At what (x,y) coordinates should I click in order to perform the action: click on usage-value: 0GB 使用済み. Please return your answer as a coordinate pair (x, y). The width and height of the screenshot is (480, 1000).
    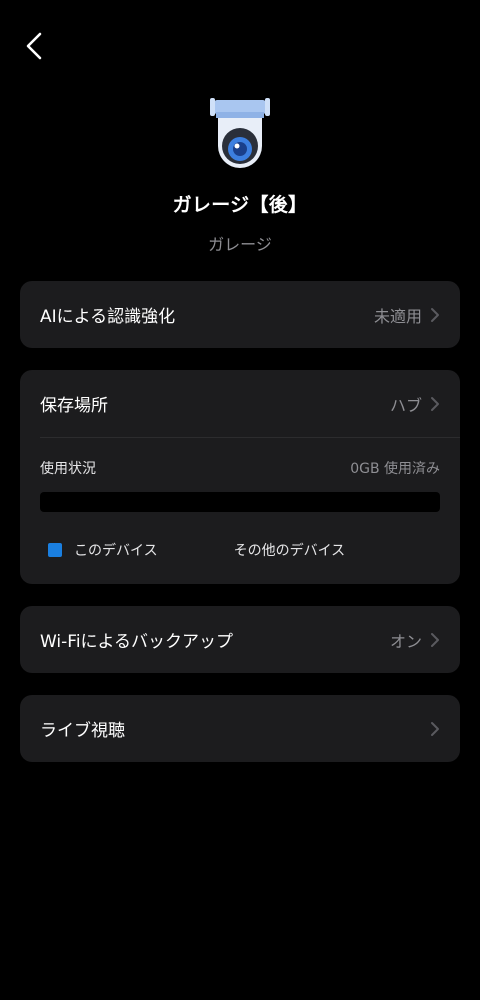
    Looking at the image, I should click on (395, 469).